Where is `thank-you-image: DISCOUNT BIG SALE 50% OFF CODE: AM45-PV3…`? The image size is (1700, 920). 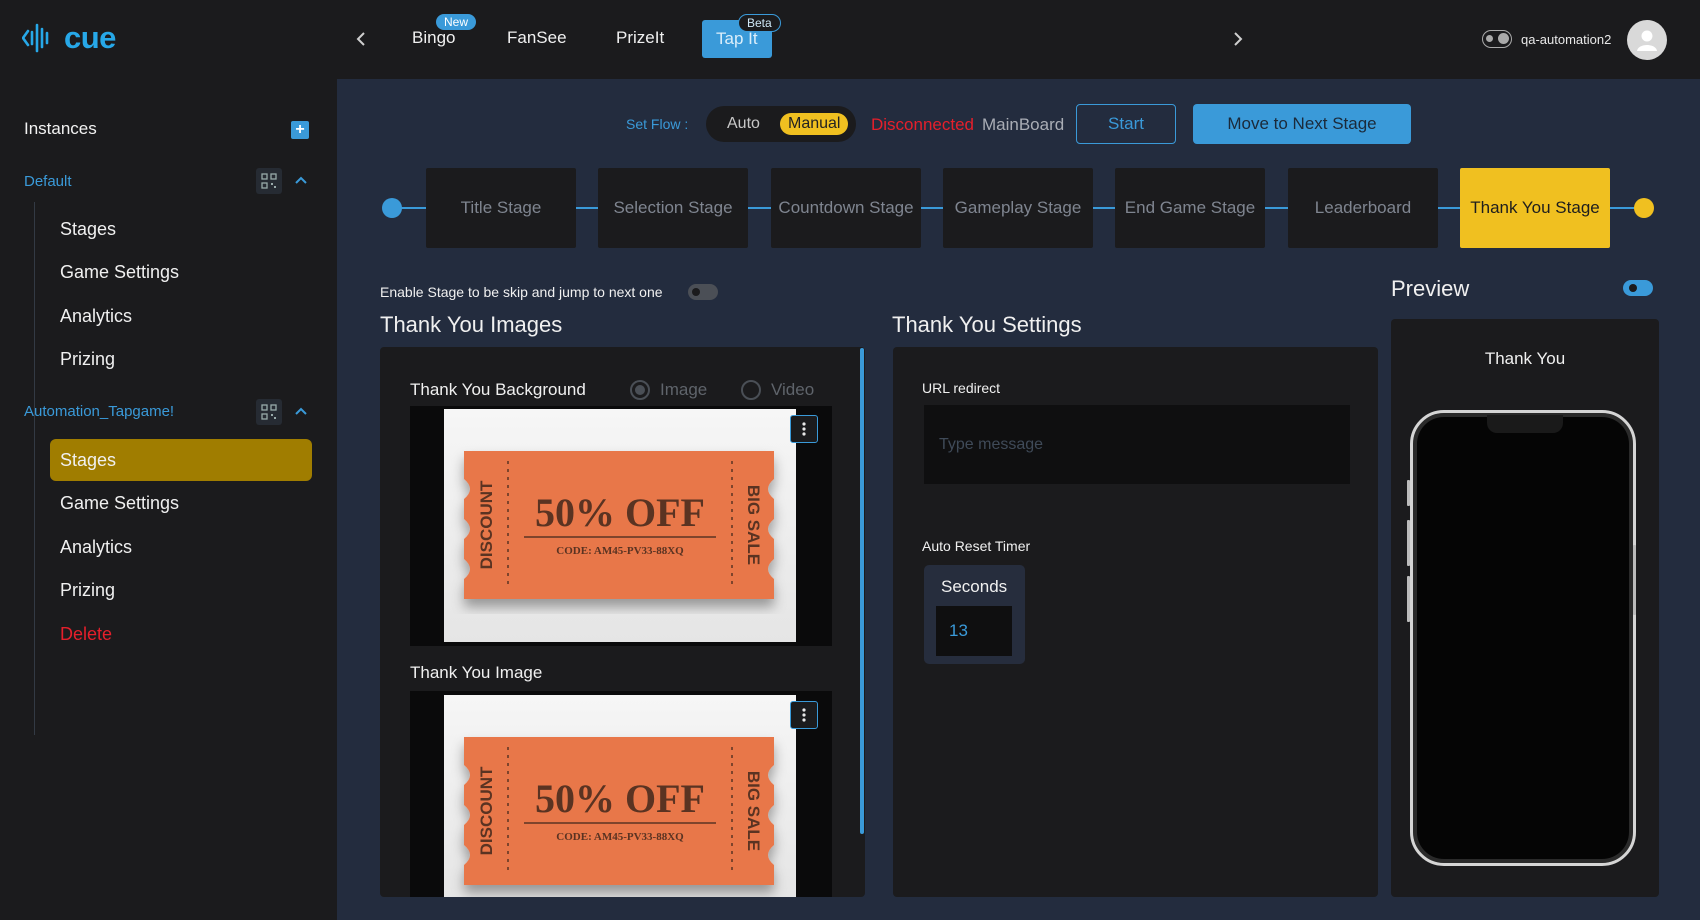
thank-you-image: DISCOUNT BIG SALE 50% OFF CODE: AM45-PV3… is located at coordinates (620, 796).